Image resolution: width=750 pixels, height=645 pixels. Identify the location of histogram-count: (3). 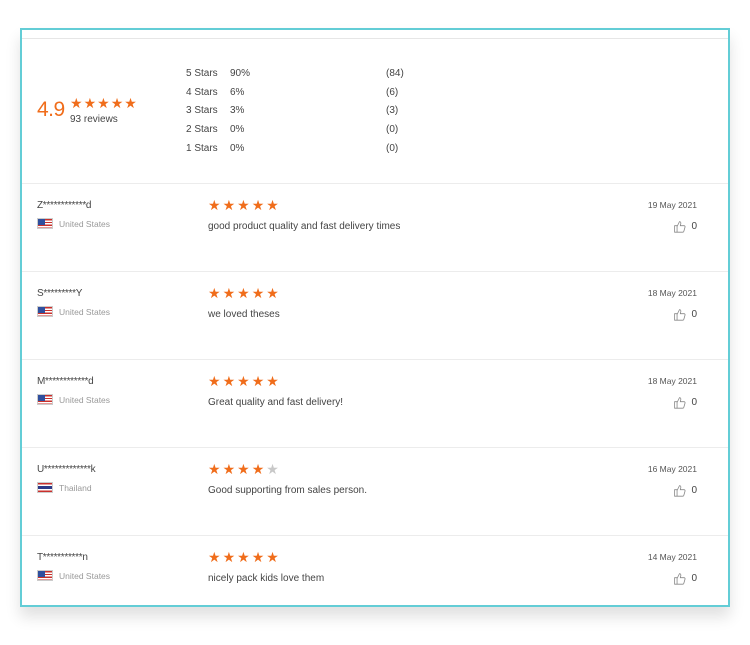
(392, 111).